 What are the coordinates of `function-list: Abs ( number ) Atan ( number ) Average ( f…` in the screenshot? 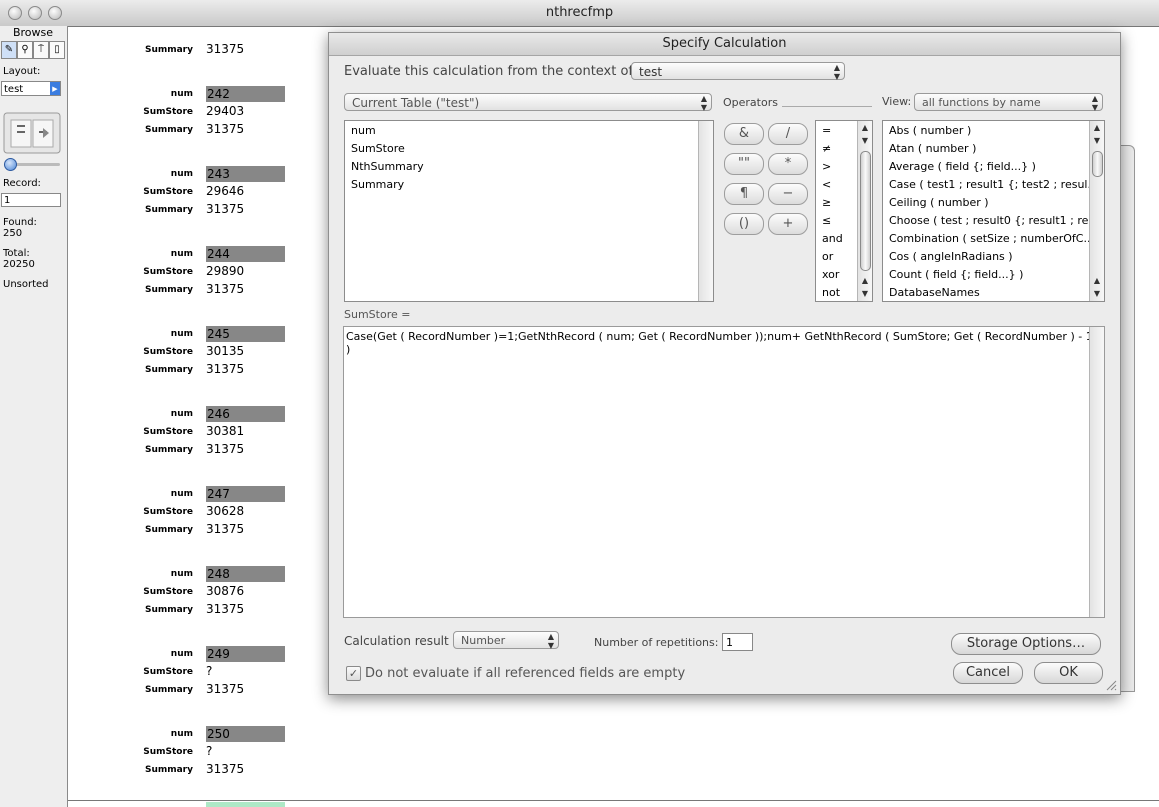 It's located at (993, 211).